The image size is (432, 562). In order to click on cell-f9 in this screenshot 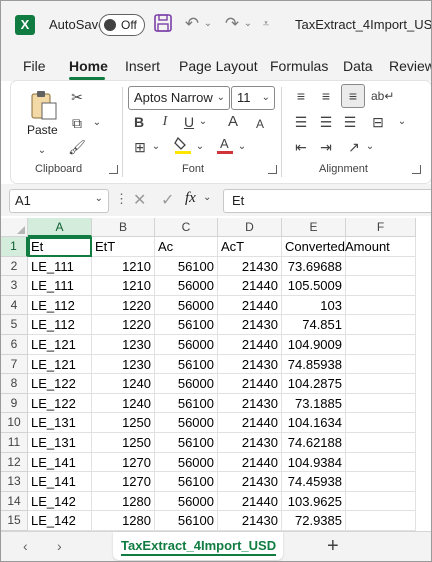, I will do `click(381, 403)`.